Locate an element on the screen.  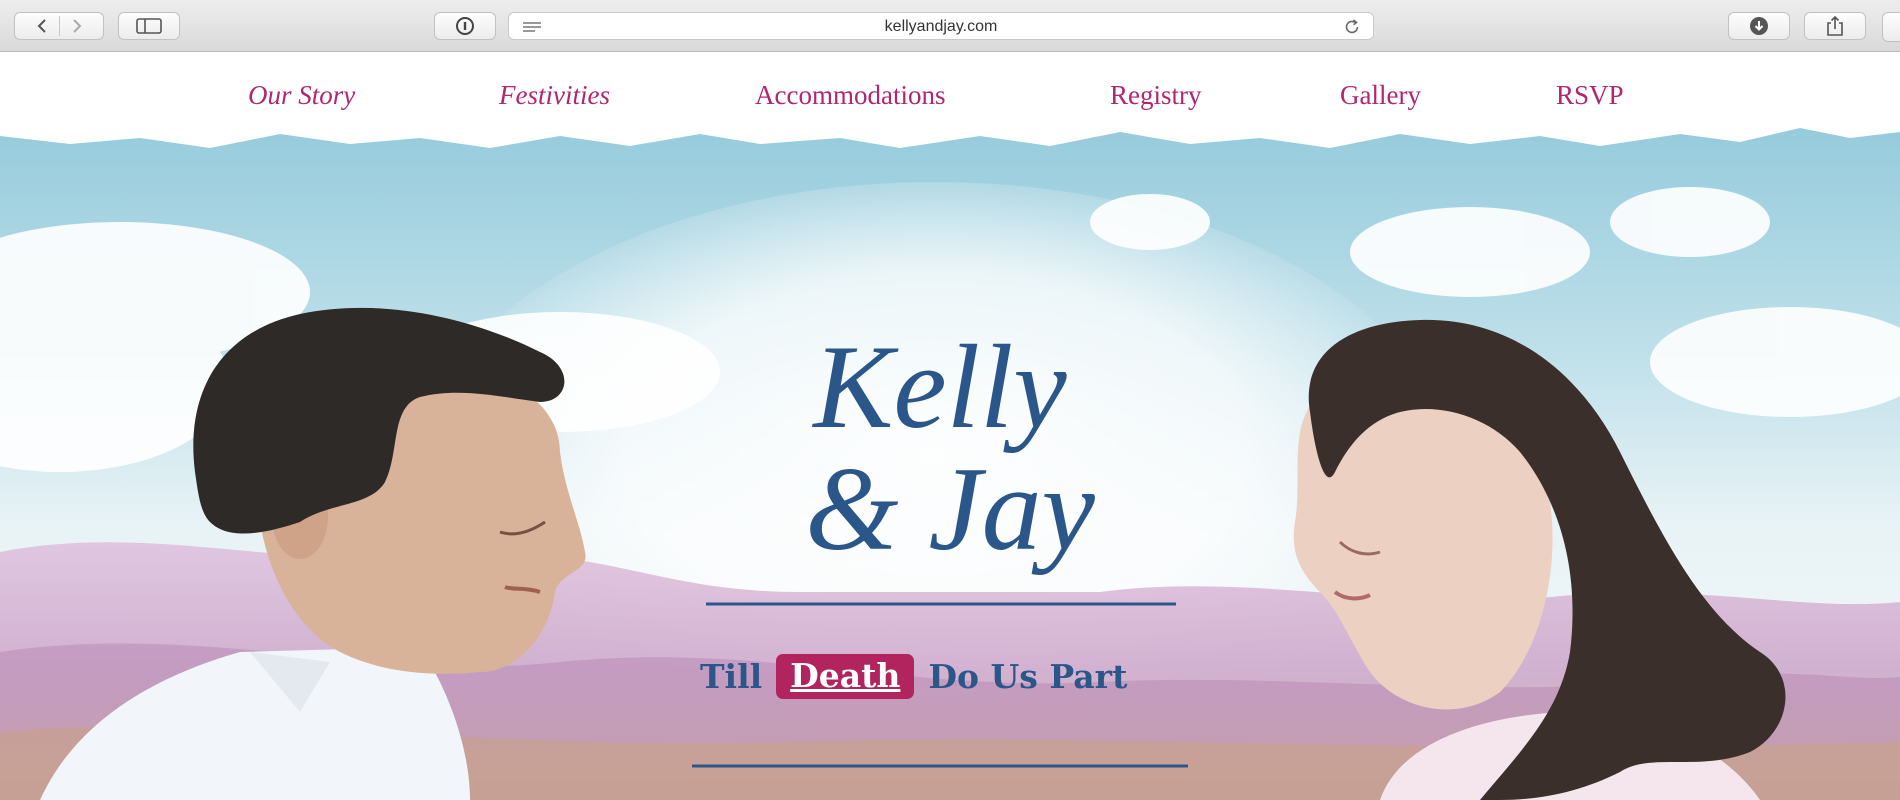
reader-info-icon is located at coordinates (465, 26).